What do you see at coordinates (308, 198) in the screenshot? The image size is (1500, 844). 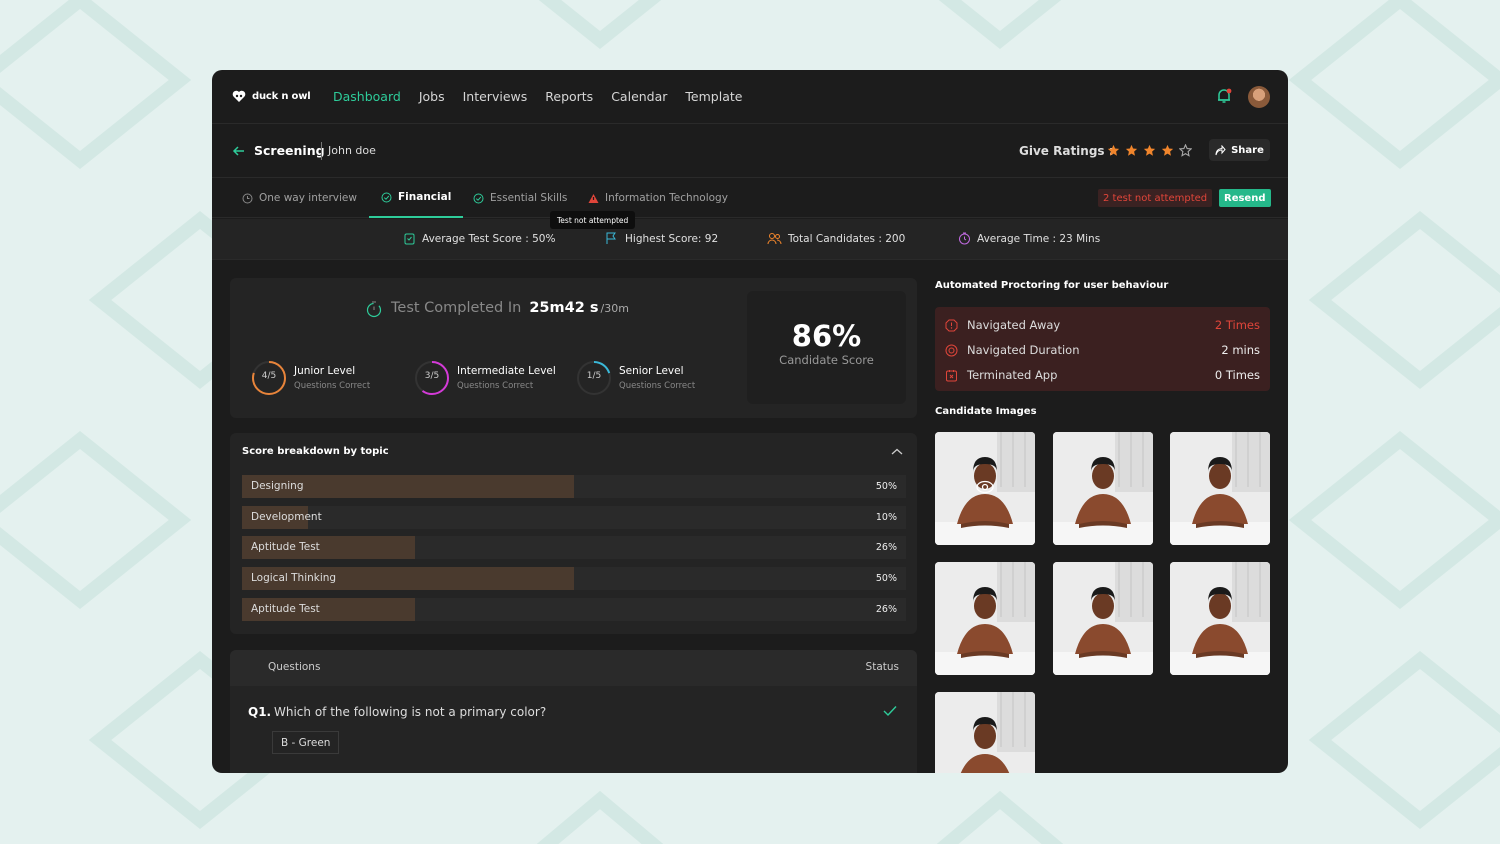 I see `tab-label: One way interview` at bounding box center [308, 198].